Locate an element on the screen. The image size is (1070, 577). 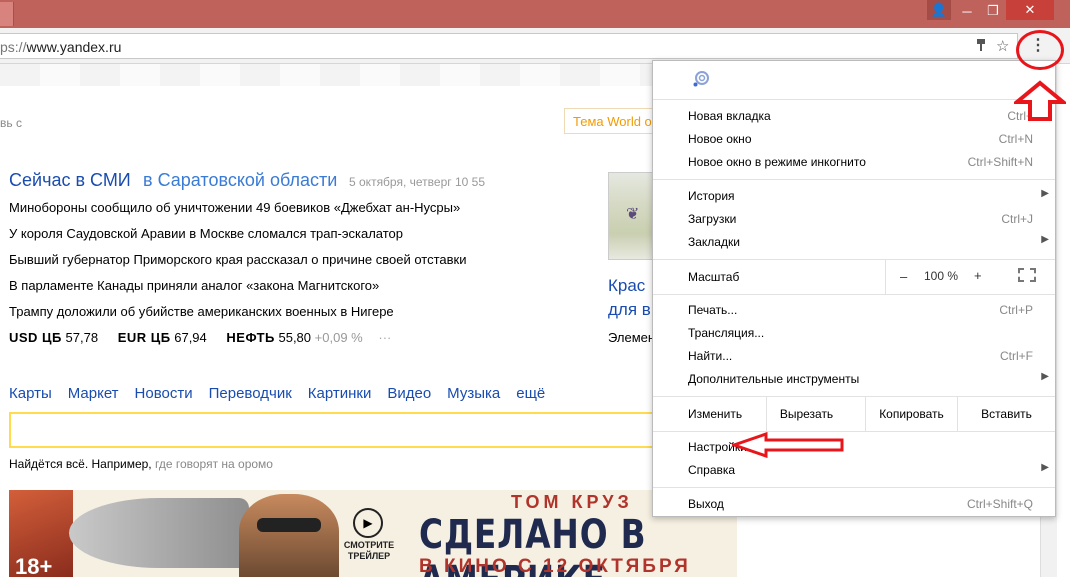
search-hint-text: Найдётся всё. Например, is located at coordinates (80, 464).